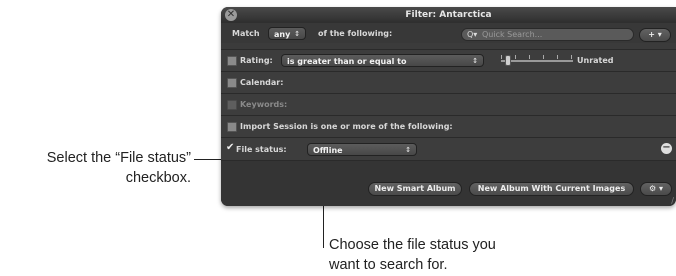 This screenshot has height=276, width=676. I want to click on title-bar: ✕ Filter: Antarctica, so click(448, 15).